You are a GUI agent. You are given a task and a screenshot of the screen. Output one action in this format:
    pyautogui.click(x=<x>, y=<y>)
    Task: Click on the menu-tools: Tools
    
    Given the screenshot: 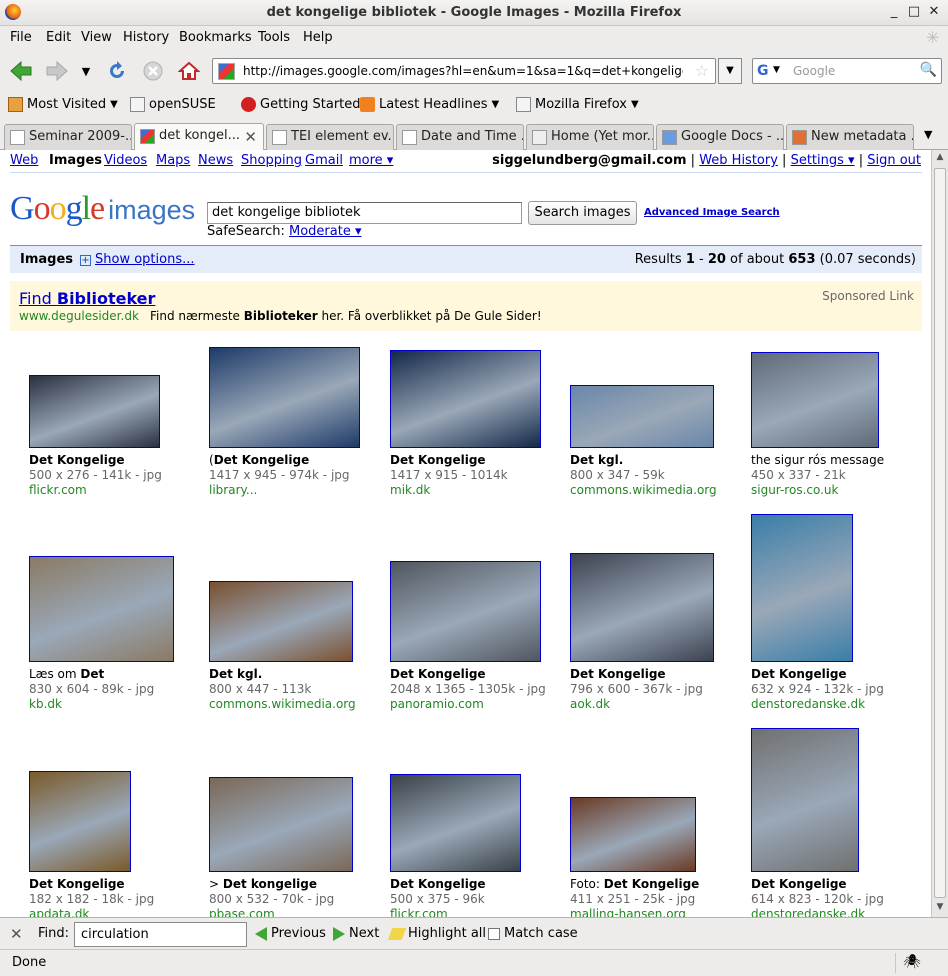 What is the action you would take?
    pyautogui.click(x=274, y=37)
    